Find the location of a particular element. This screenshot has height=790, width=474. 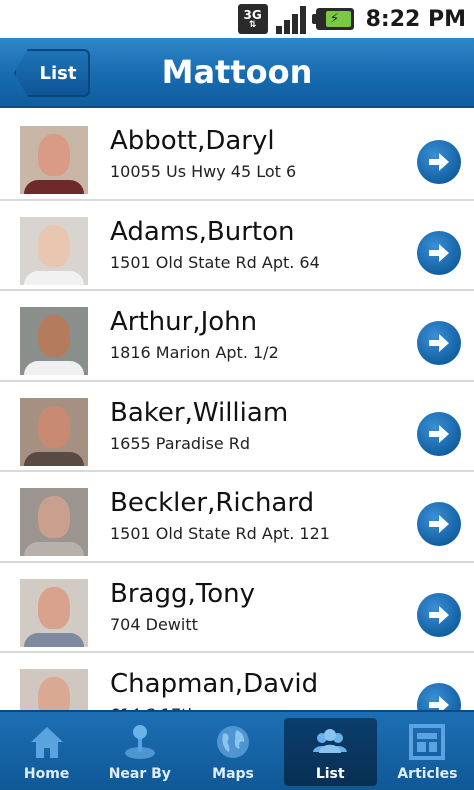

tab-maps: Maps is located at coordinates (232, 751).